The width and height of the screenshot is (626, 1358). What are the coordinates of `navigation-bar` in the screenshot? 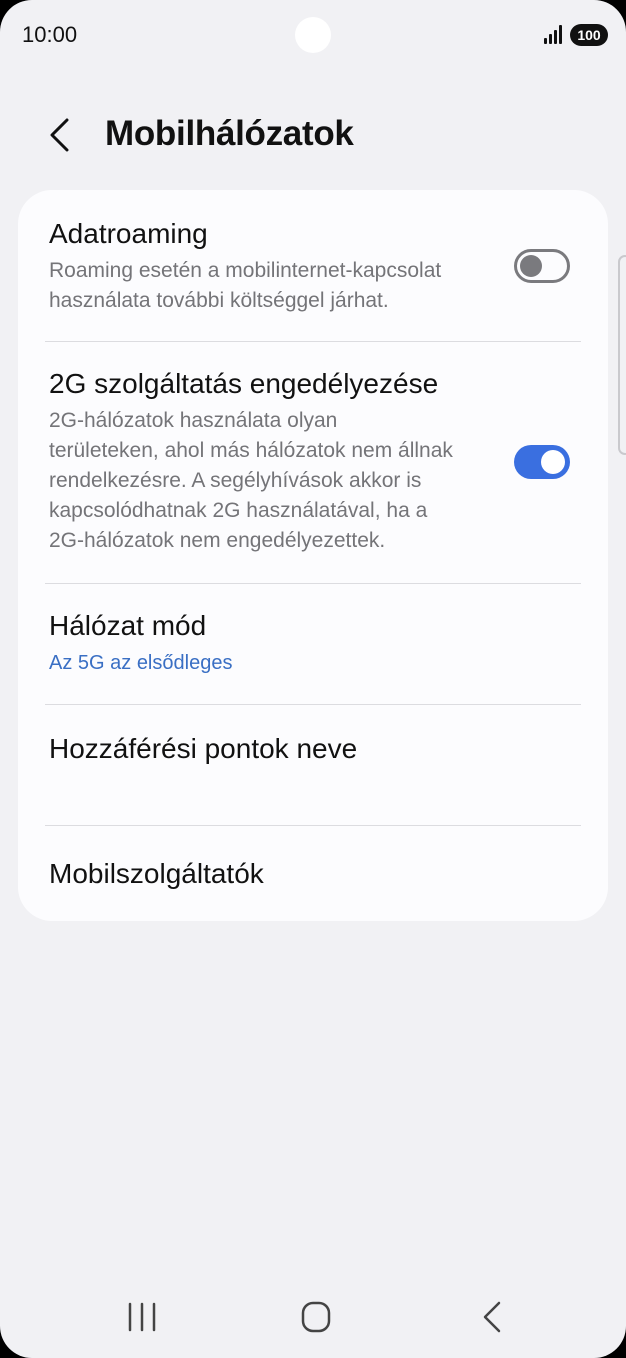 It's located at (313, 1319).